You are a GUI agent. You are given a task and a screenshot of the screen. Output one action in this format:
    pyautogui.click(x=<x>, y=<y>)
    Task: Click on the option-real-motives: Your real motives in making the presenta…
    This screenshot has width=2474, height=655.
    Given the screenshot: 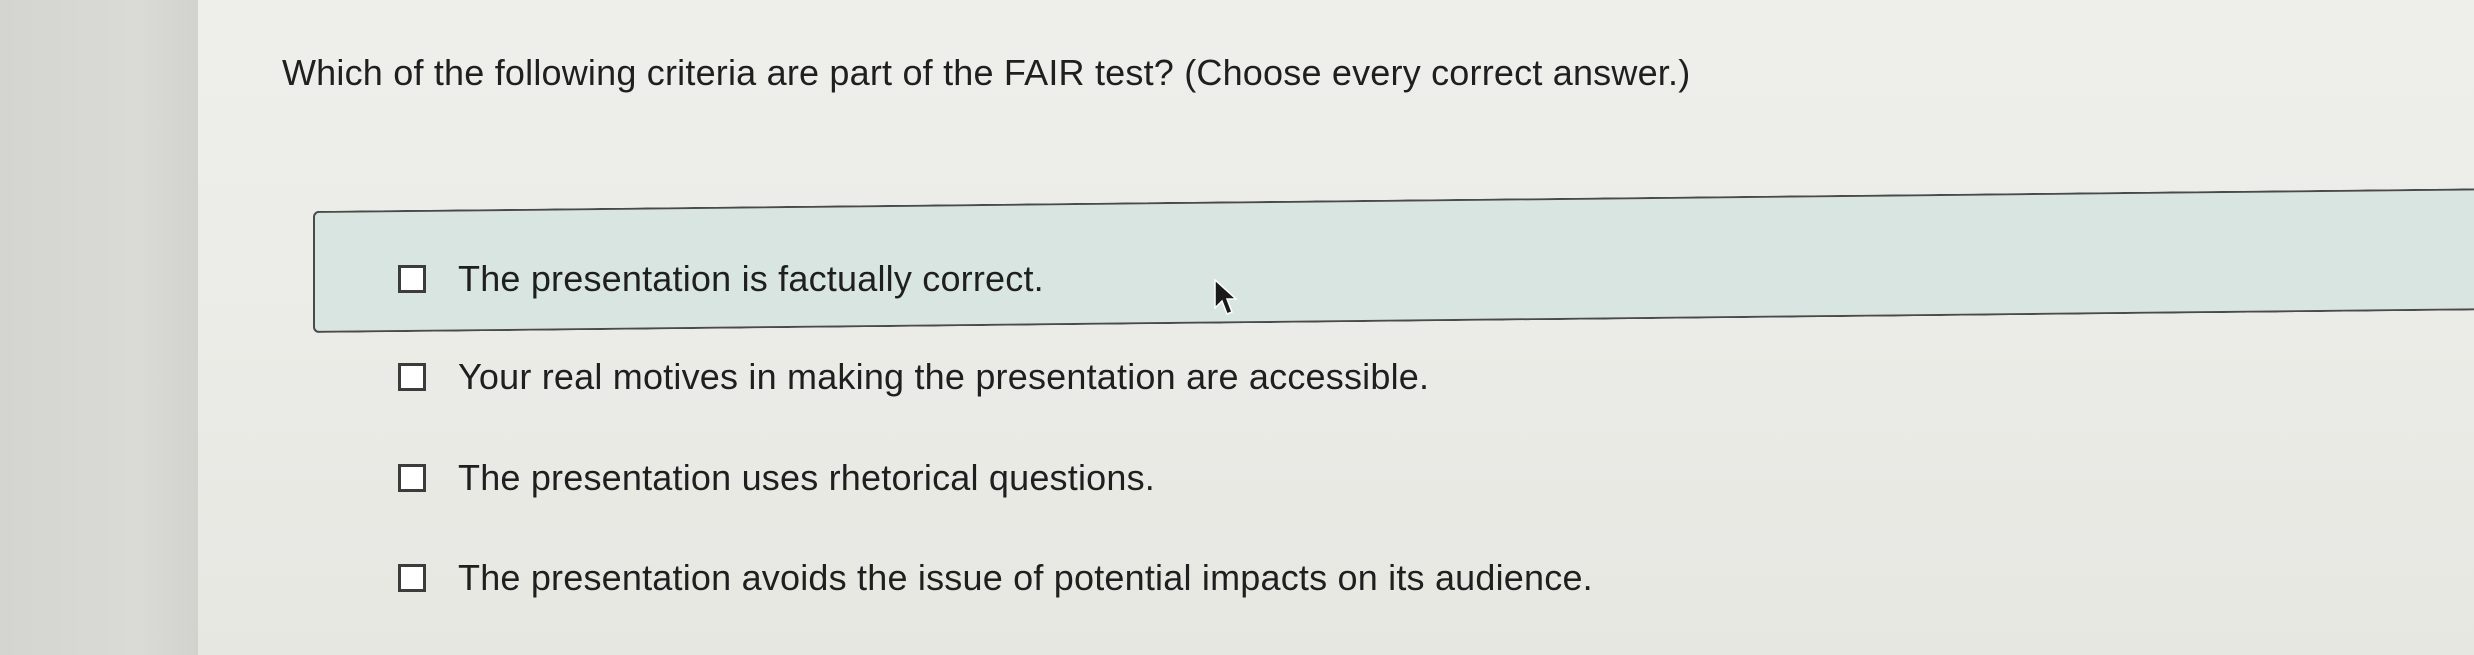 What is the action you would take?
    pyautogui.click(x=913, y=377)
    